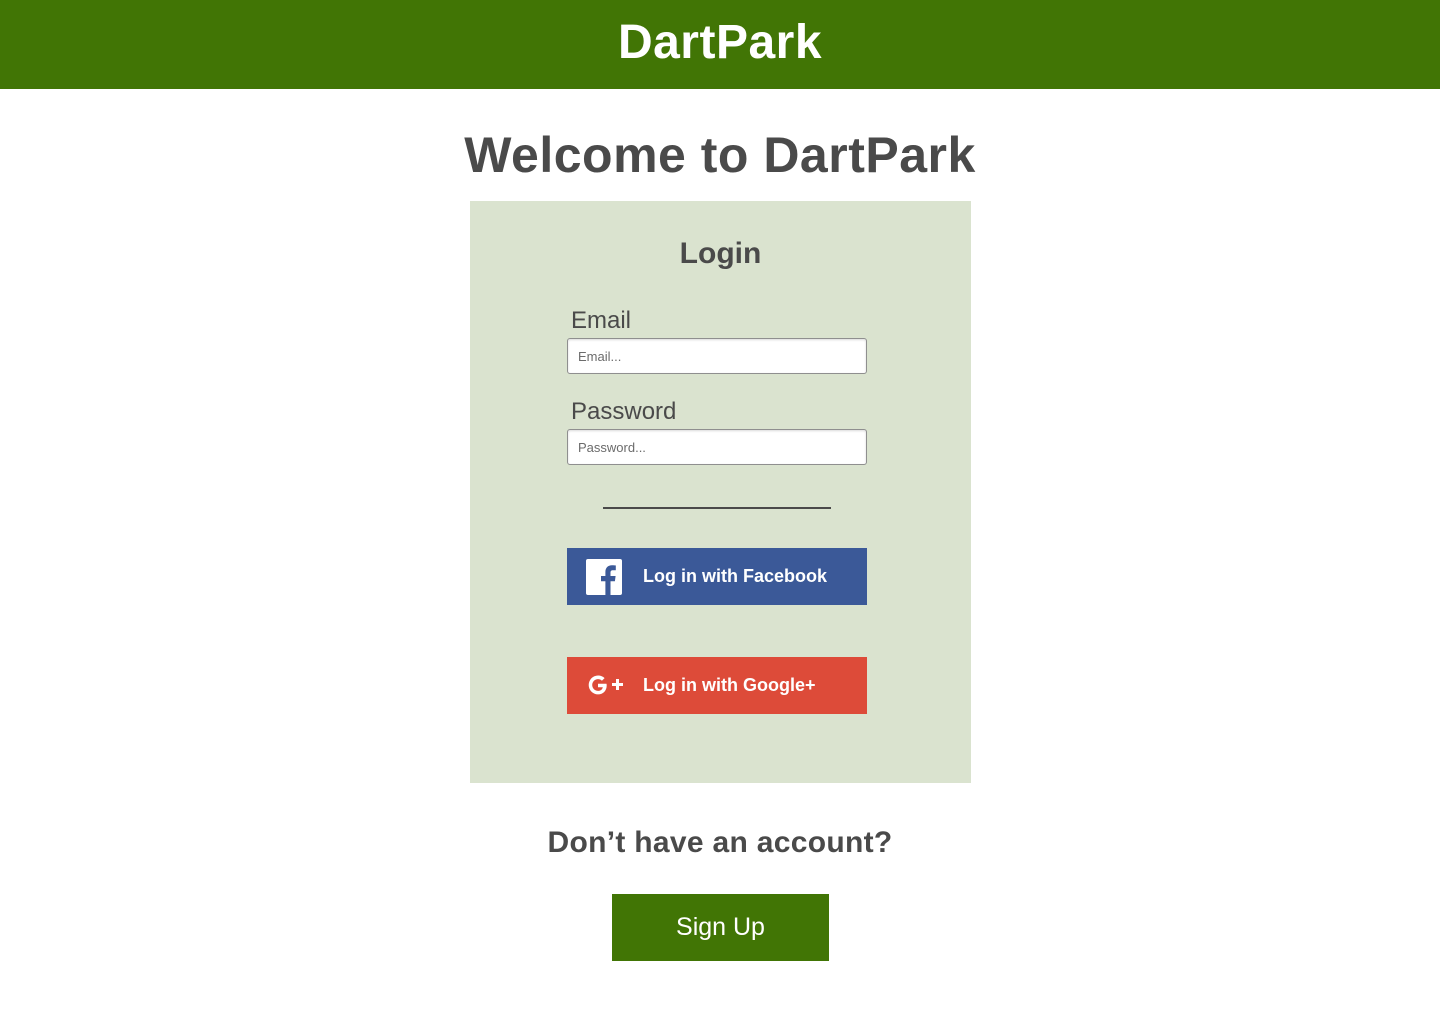  I want to click on welcome-heading: Welcome to DartPark, so click(720, 155).